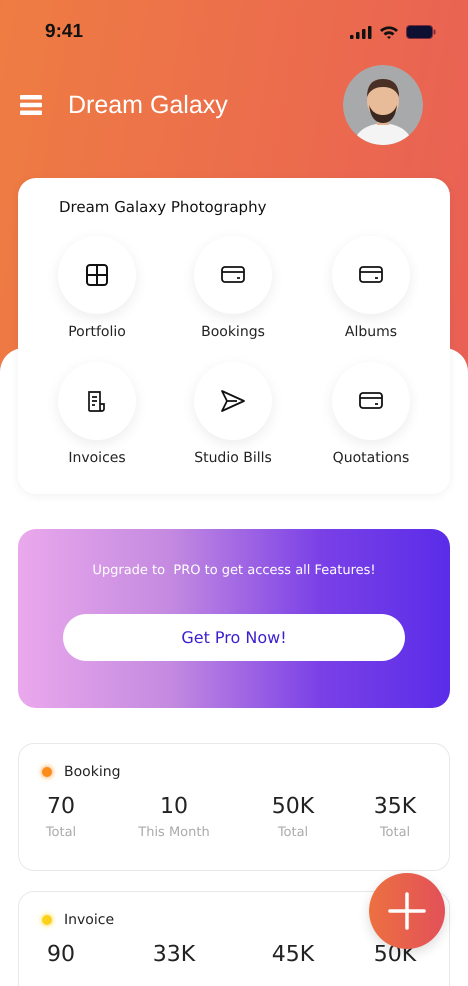 The width and height of the screenshot is (468, 986). What do you see at coordinates (174, 806) in the screenshot?
I see `metric-value: 10` at bounding box center [174, 806].